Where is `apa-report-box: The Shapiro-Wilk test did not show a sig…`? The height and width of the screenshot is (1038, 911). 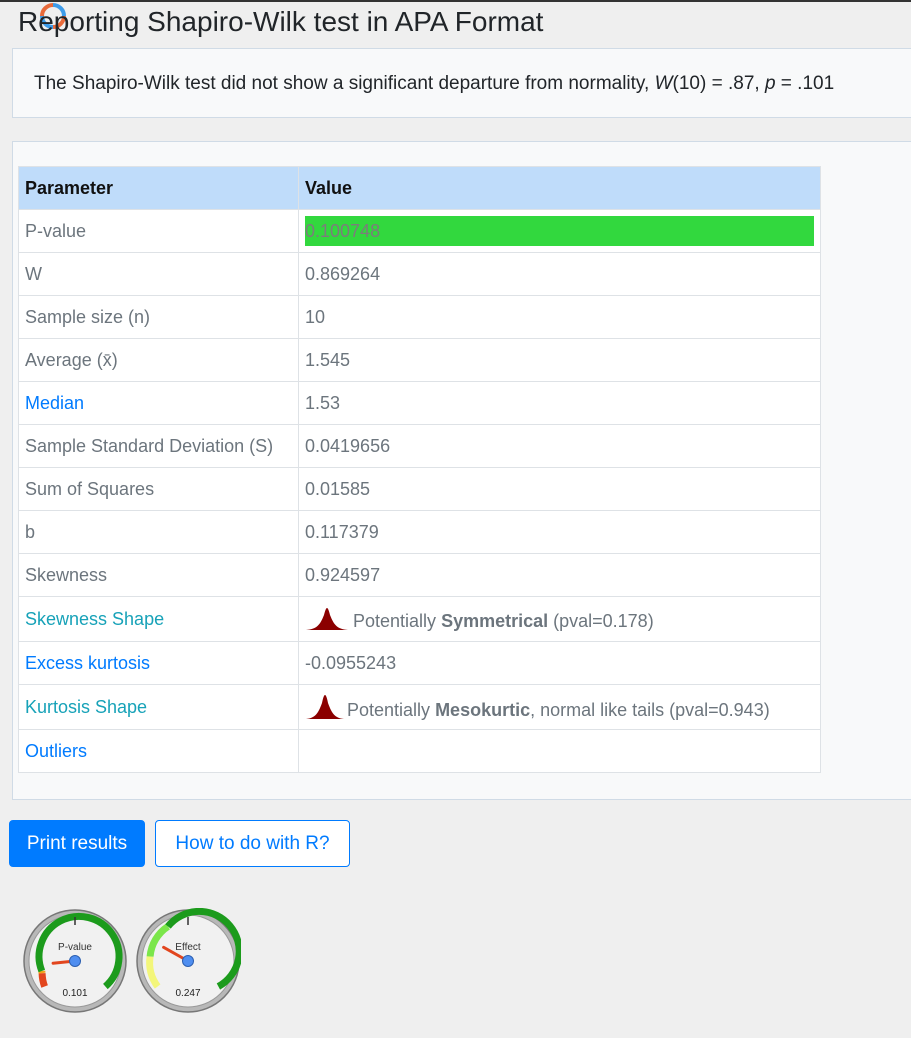 apa-report-box: The Shapiro-Wilk test did not show a sig… is located at coordinates (461, 83).